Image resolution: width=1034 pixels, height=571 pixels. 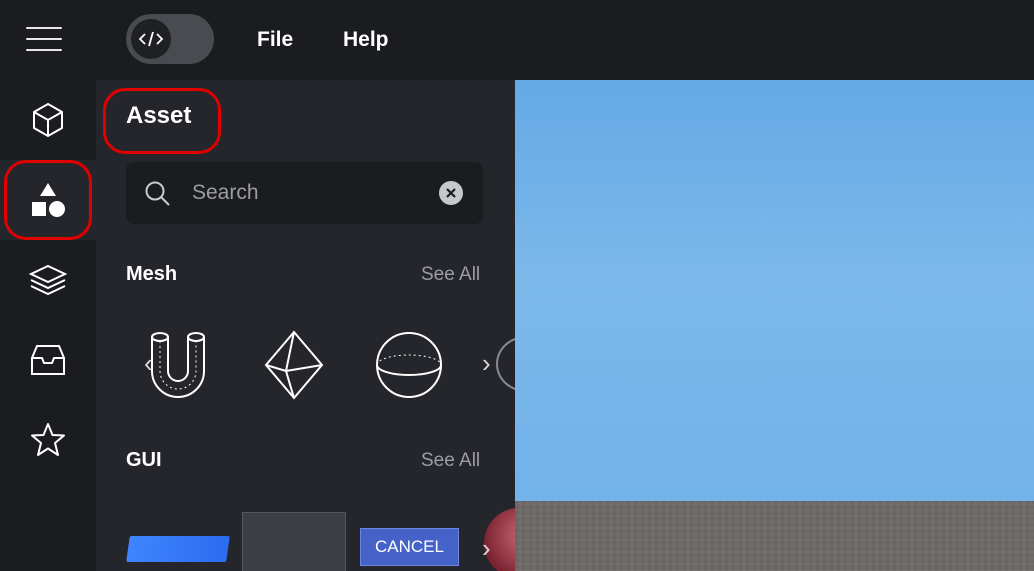 I want to click on clear-search-icon, so click(x=451, y=193).